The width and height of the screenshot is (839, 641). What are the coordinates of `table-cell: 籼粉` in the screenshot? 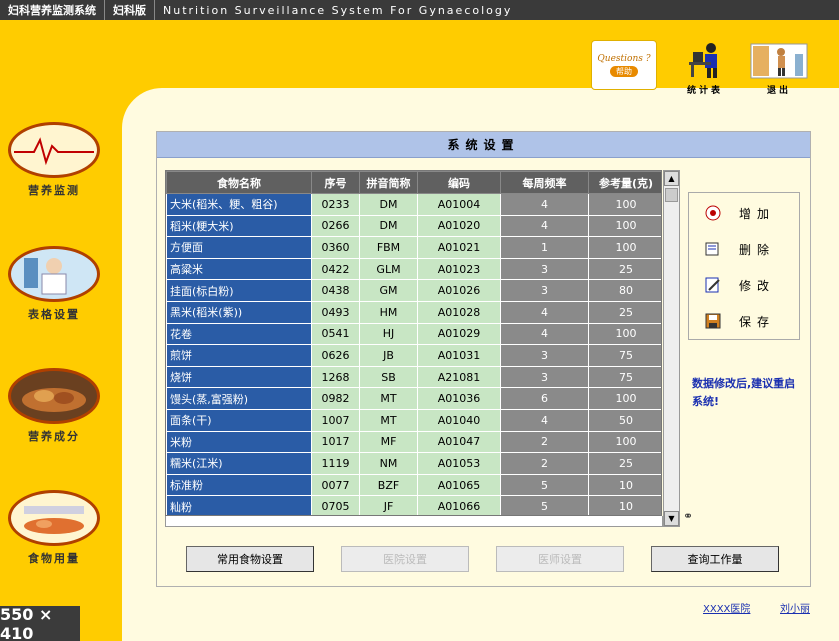 It's located at (239, 505).